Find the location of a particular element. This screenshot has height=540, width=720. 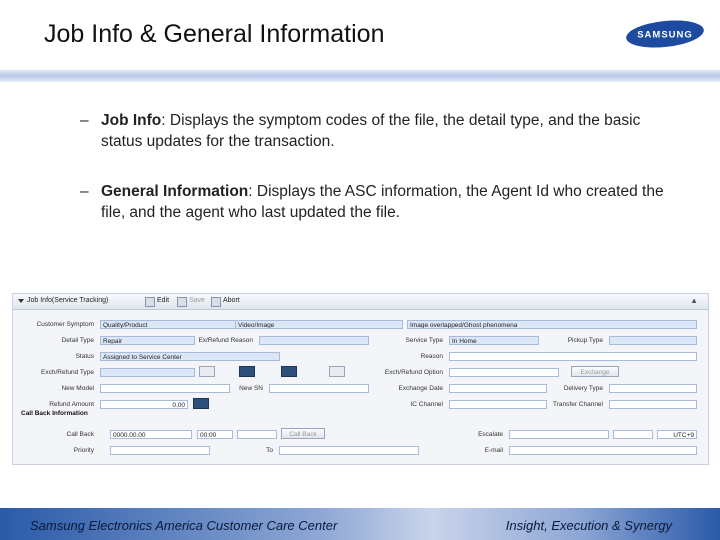

document-icon is located at coordinates (247, 371).